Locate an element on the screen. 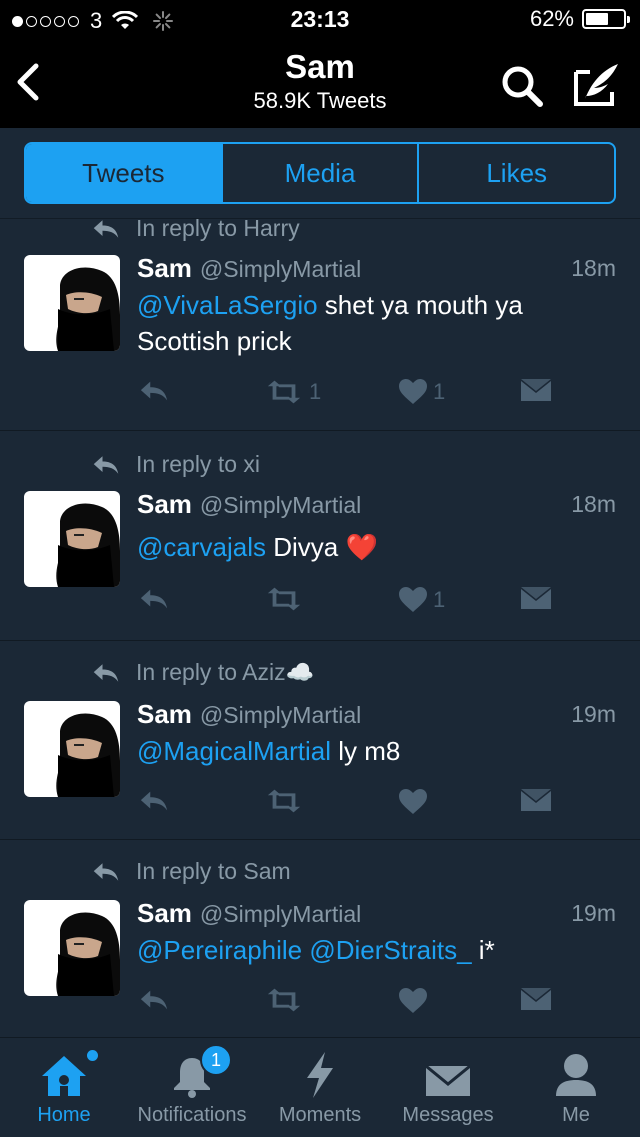 The height and width of the screenshot is (1137, 640). profile-tabs: Tweets Media Likes is located at coordinates (320, 173).